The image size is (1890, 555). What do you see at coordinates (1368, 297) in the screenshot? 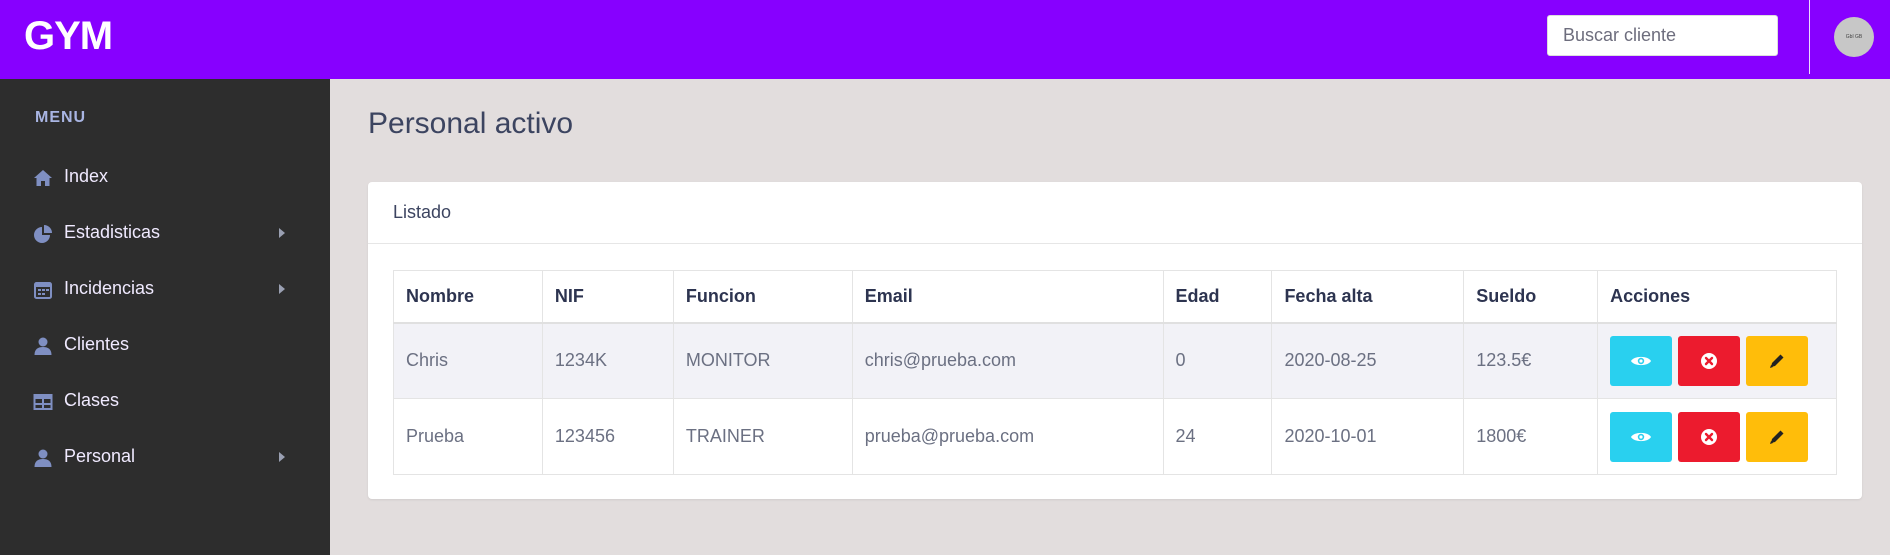
I see `column-header: Fecha alta` at bounding box center [1368, 297].